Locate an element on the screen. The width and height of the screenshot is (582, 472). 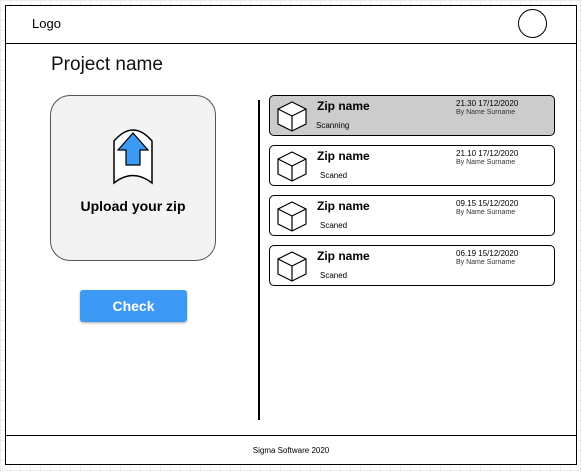
upload-label: Upload your zip is located at coordinates (133, 206).